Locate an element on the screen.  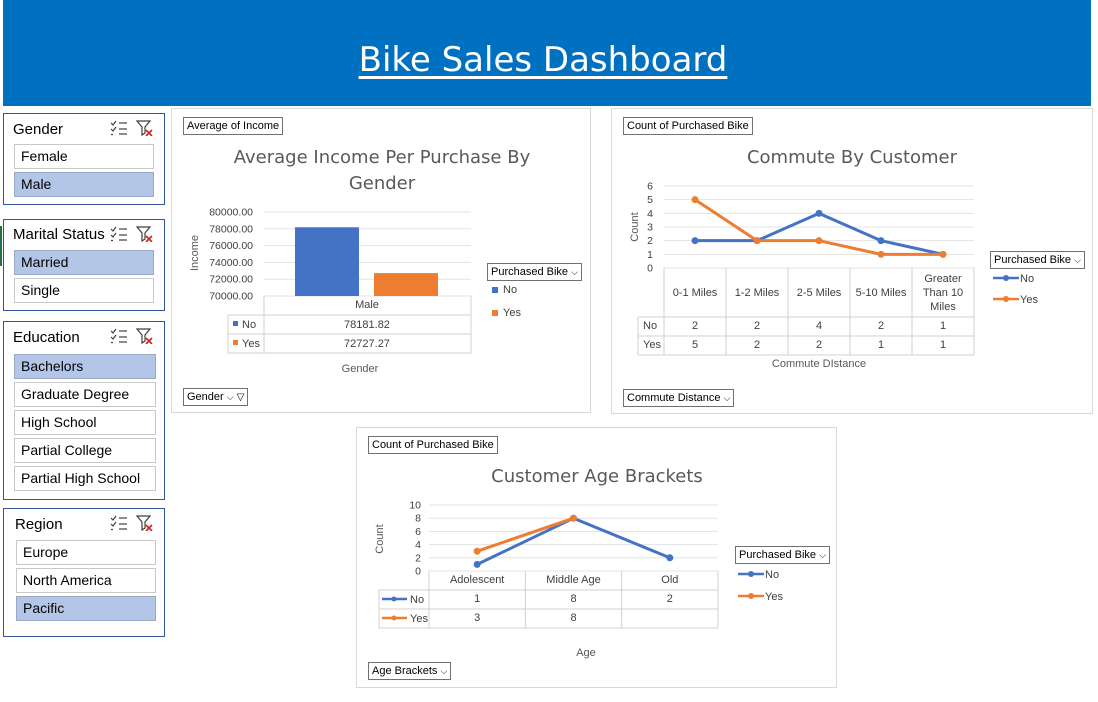
region-slicer: Region Europe North America Pacific is located at coordinates (84, 572).